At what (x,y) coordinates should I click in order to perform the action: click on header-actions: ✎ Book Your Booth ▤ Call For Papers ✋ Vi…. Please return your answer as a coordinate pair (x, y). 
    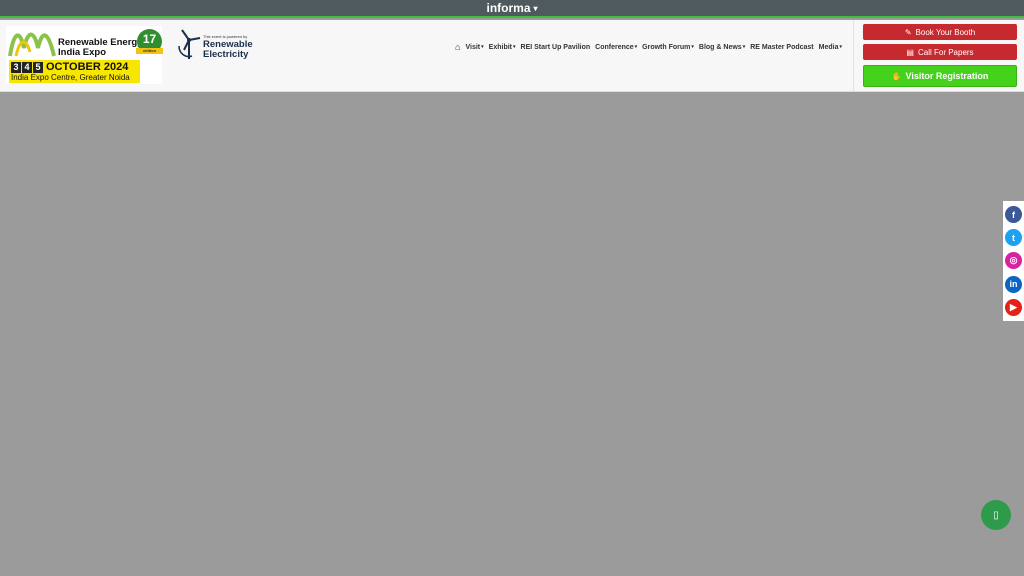
    Looking at the image, I should click on (938, 56).